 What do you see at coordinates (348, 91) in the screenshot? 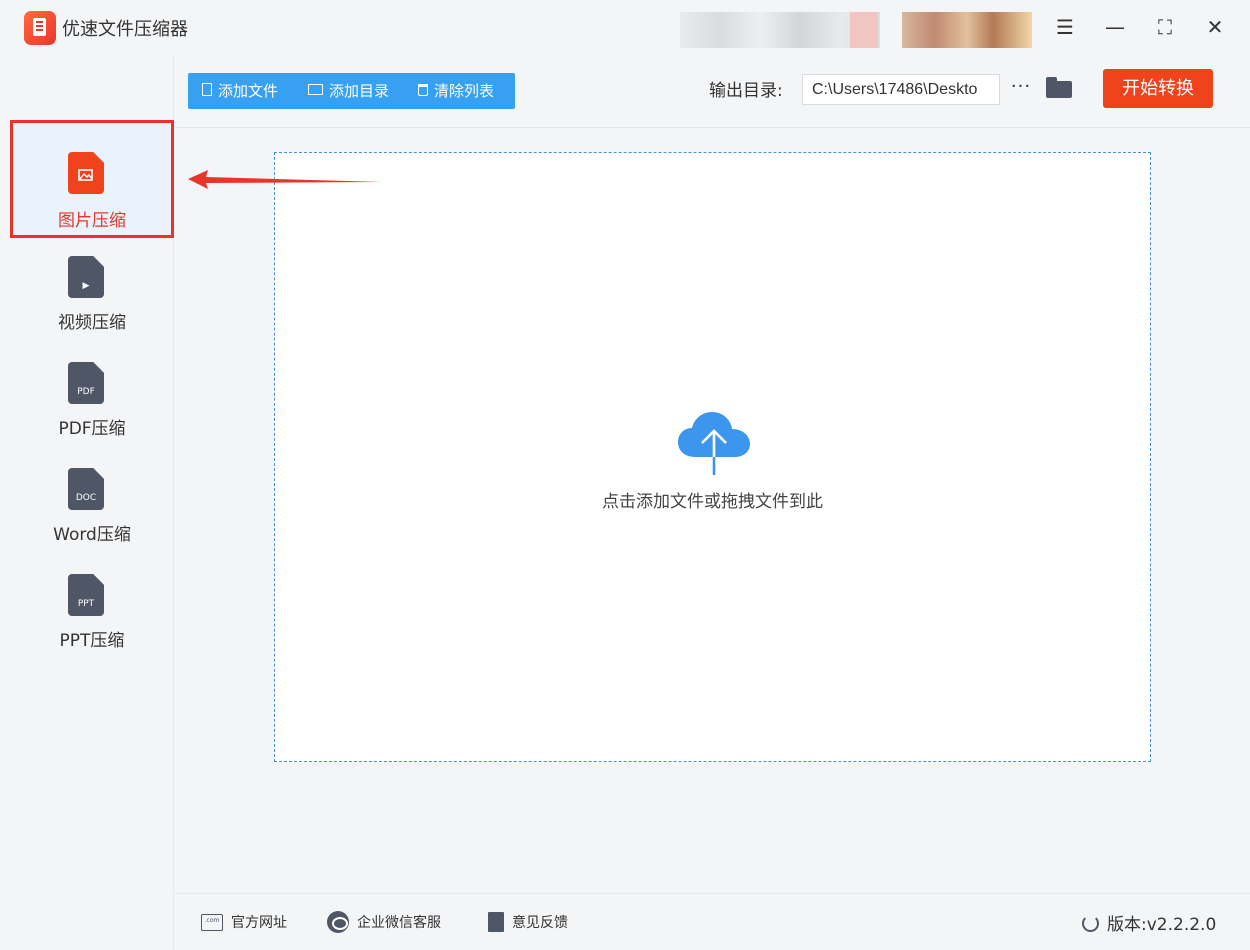
I see `add-folder-button: 添加目录` at bounding box center [348, 91].